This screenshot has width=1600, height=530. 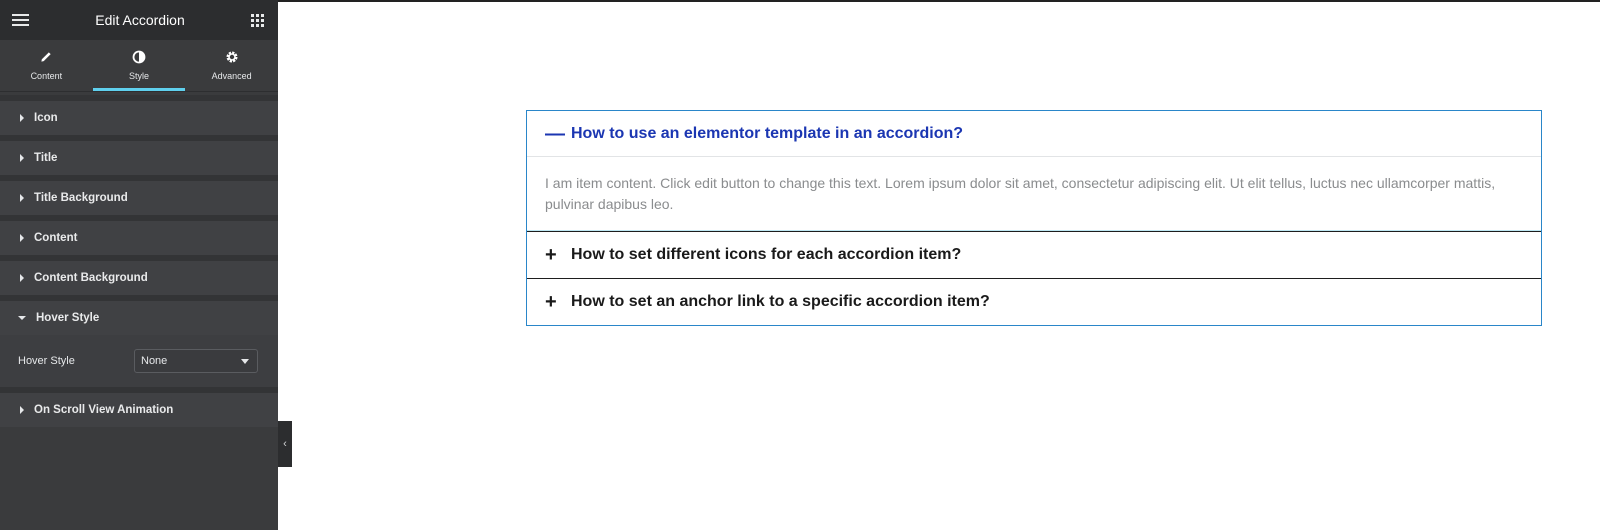 I want to click on section-icon: Icon, so click(x=139, y=115).